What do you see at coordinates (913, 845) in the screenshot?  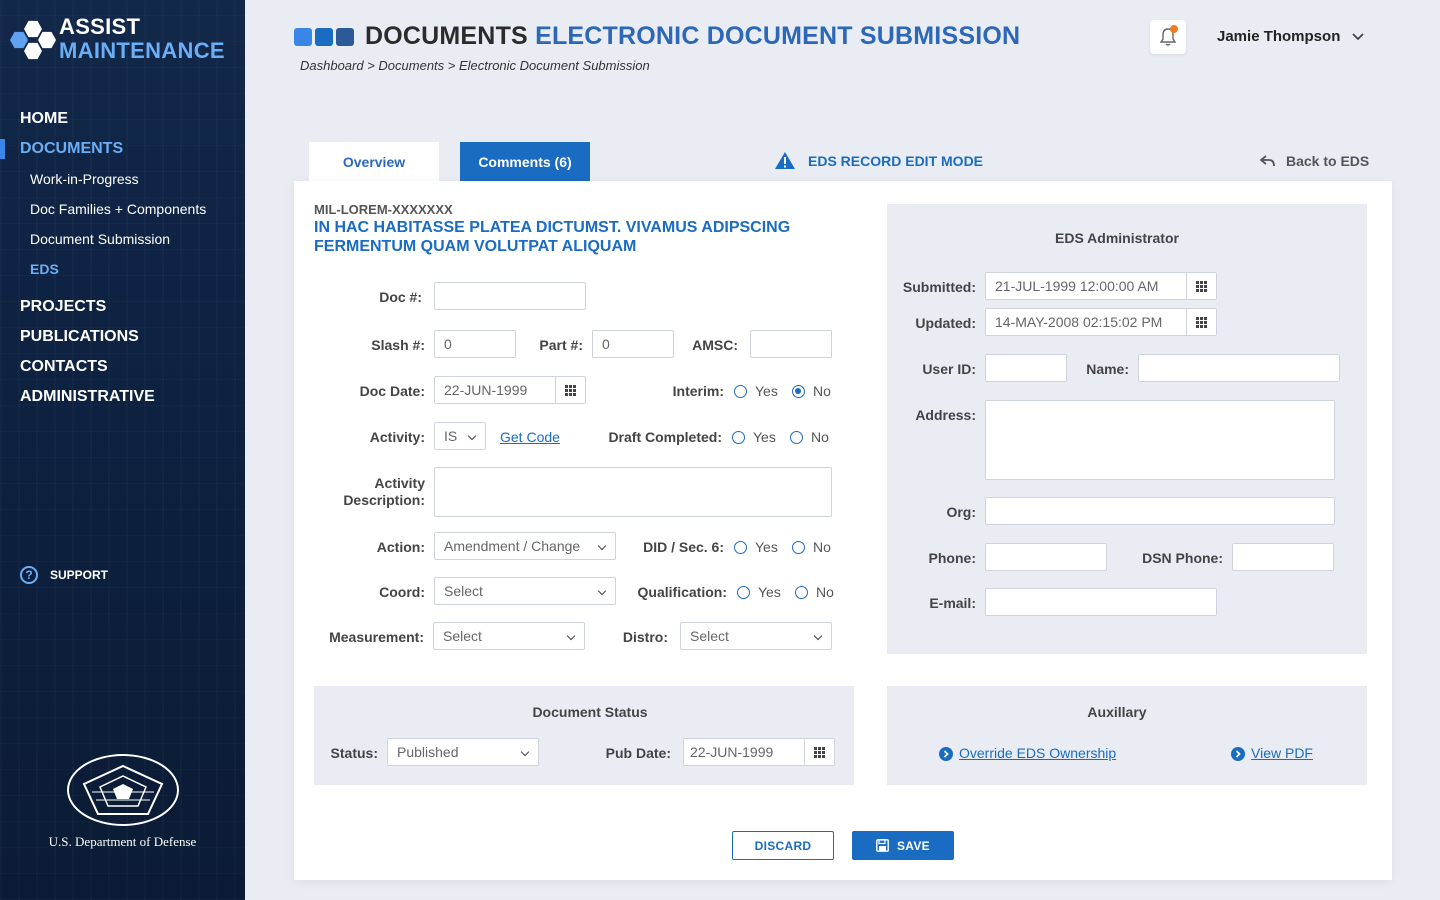 I see `save-label: SAVE` at bounding box center [913, 845].